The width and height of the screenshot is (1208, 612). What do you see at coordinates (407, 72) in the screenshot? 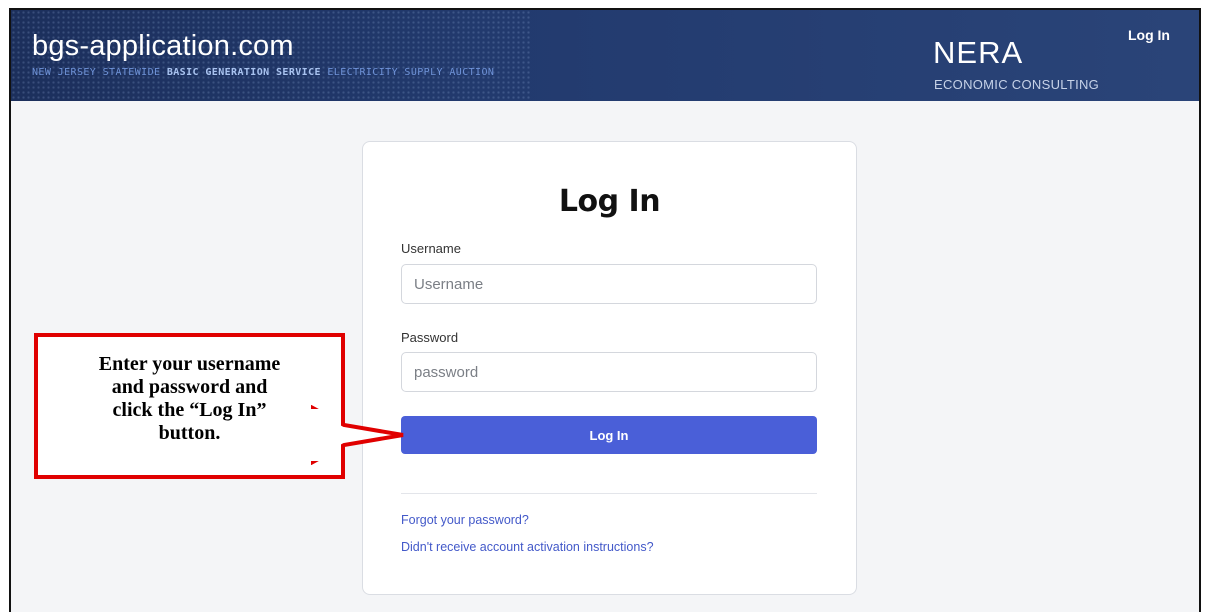
I see `tagline-part-2: ELECTRICITY SUPPLY AUCTION` at bounding box center [407, 72].